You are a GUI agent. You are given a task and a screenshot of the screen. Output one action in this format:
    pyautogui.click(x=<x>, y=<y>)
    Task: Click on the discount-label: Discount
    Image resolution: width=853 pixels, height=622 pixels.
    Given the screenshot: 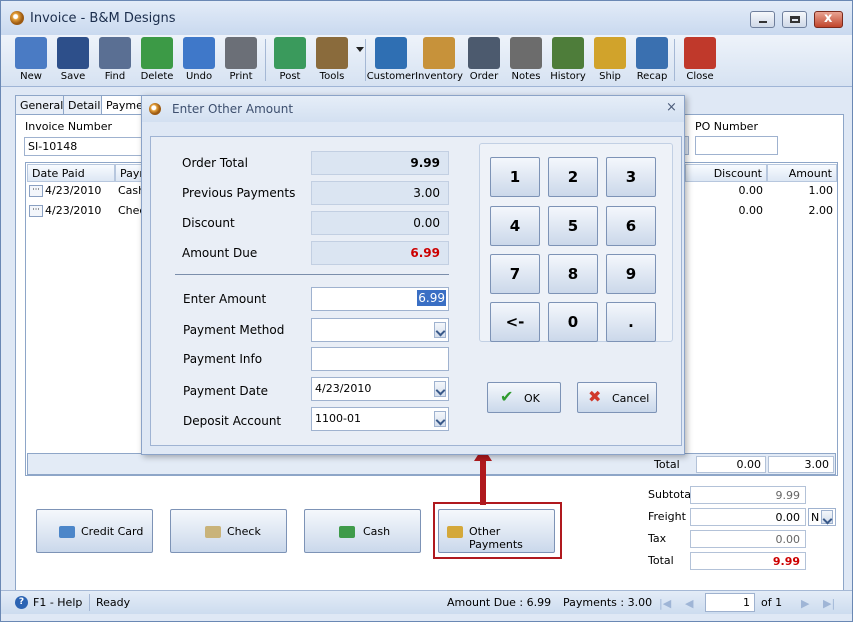 What is the action you would take?
    pyautogui.click(x=208, y=223)
    